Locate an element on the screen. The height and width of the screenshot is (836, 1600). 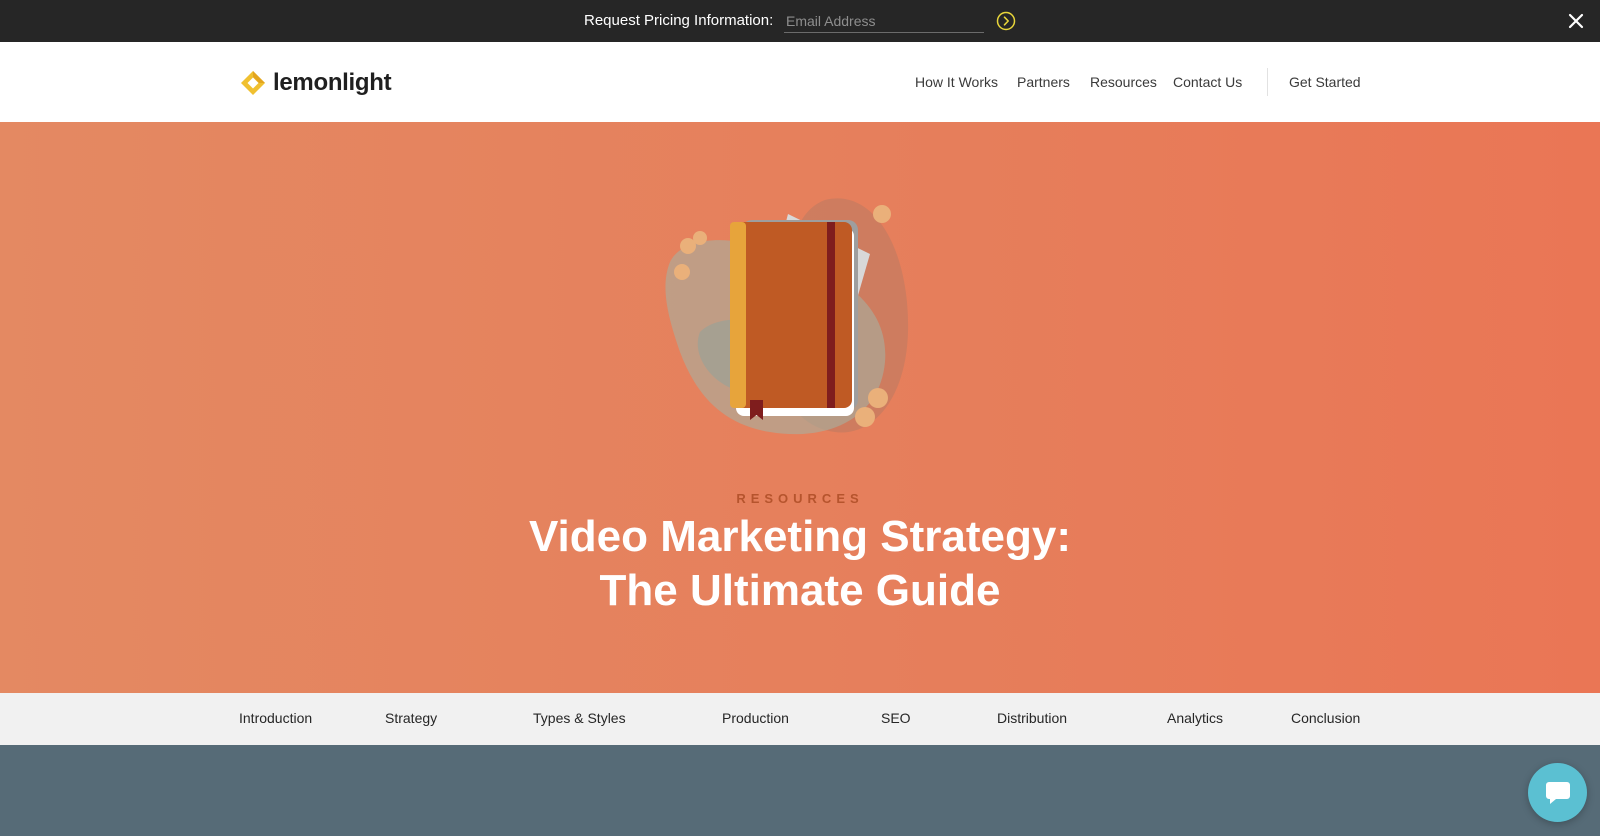
close-icon is located at coordinates (1576, 21).